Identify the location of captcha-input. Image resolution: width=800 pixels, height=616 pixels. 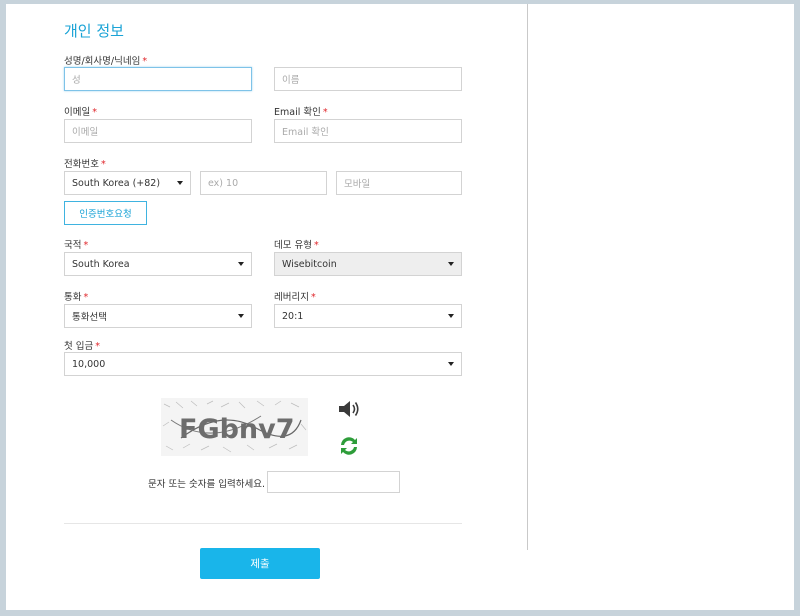
(333, 482).